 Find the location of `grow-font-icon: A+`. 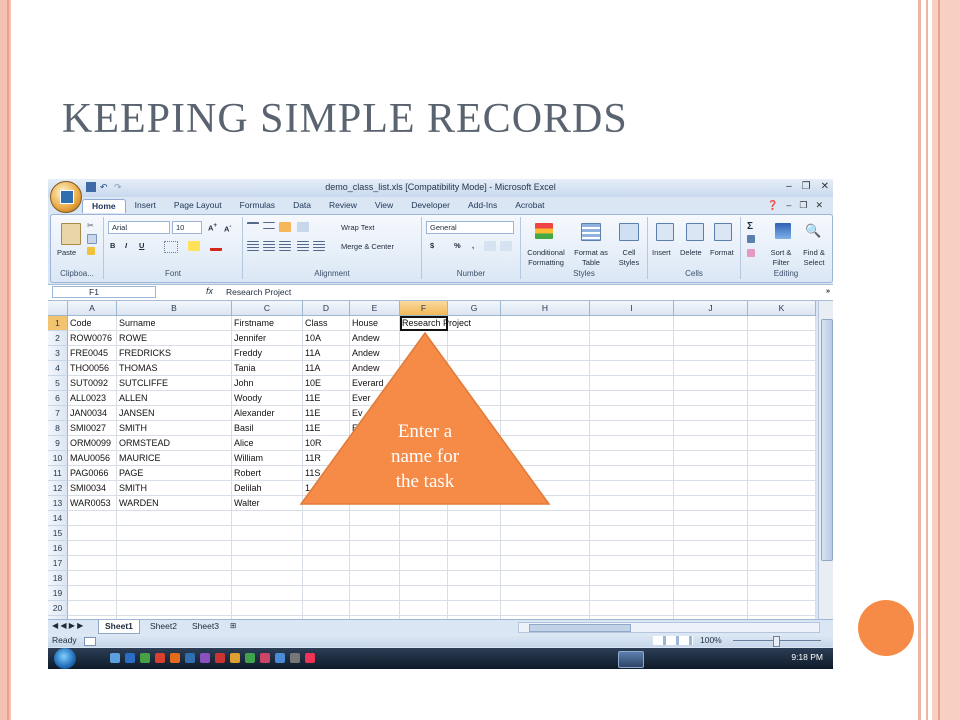

grow-font-icon: A+ is located at coordinates (212, 227).